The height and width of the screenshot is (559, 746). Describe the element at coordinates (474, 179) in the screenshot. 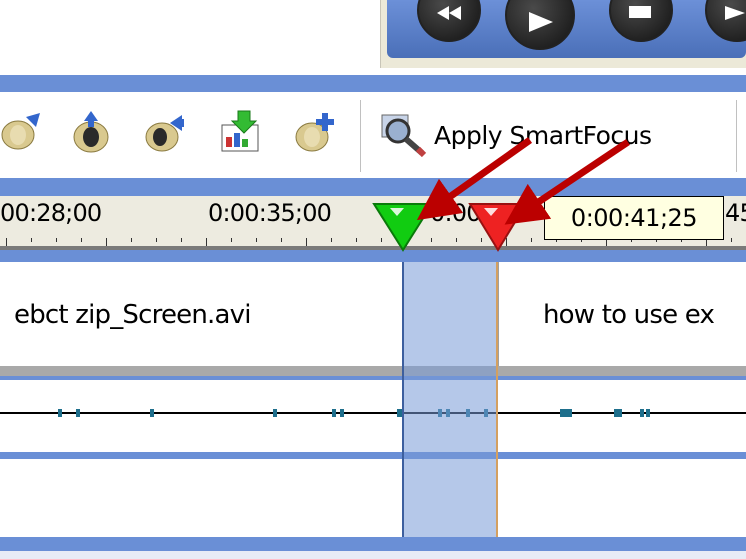

I see `arrow-to-start-marker` at that location.